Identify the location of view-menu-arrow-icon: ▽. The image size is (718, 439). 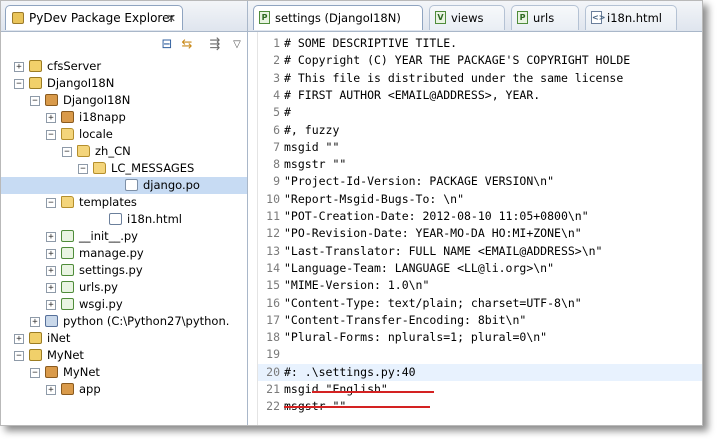
(237, 45).